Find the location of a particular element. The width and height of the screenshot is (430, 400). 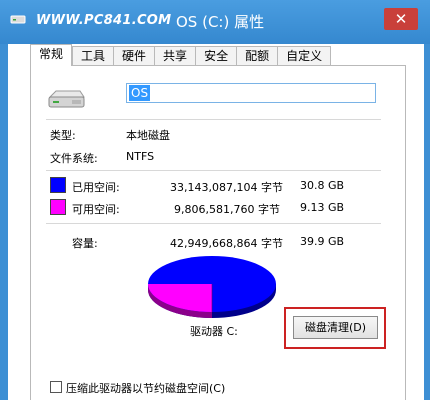

free-space-swatch is located at coordinates (58, 207).